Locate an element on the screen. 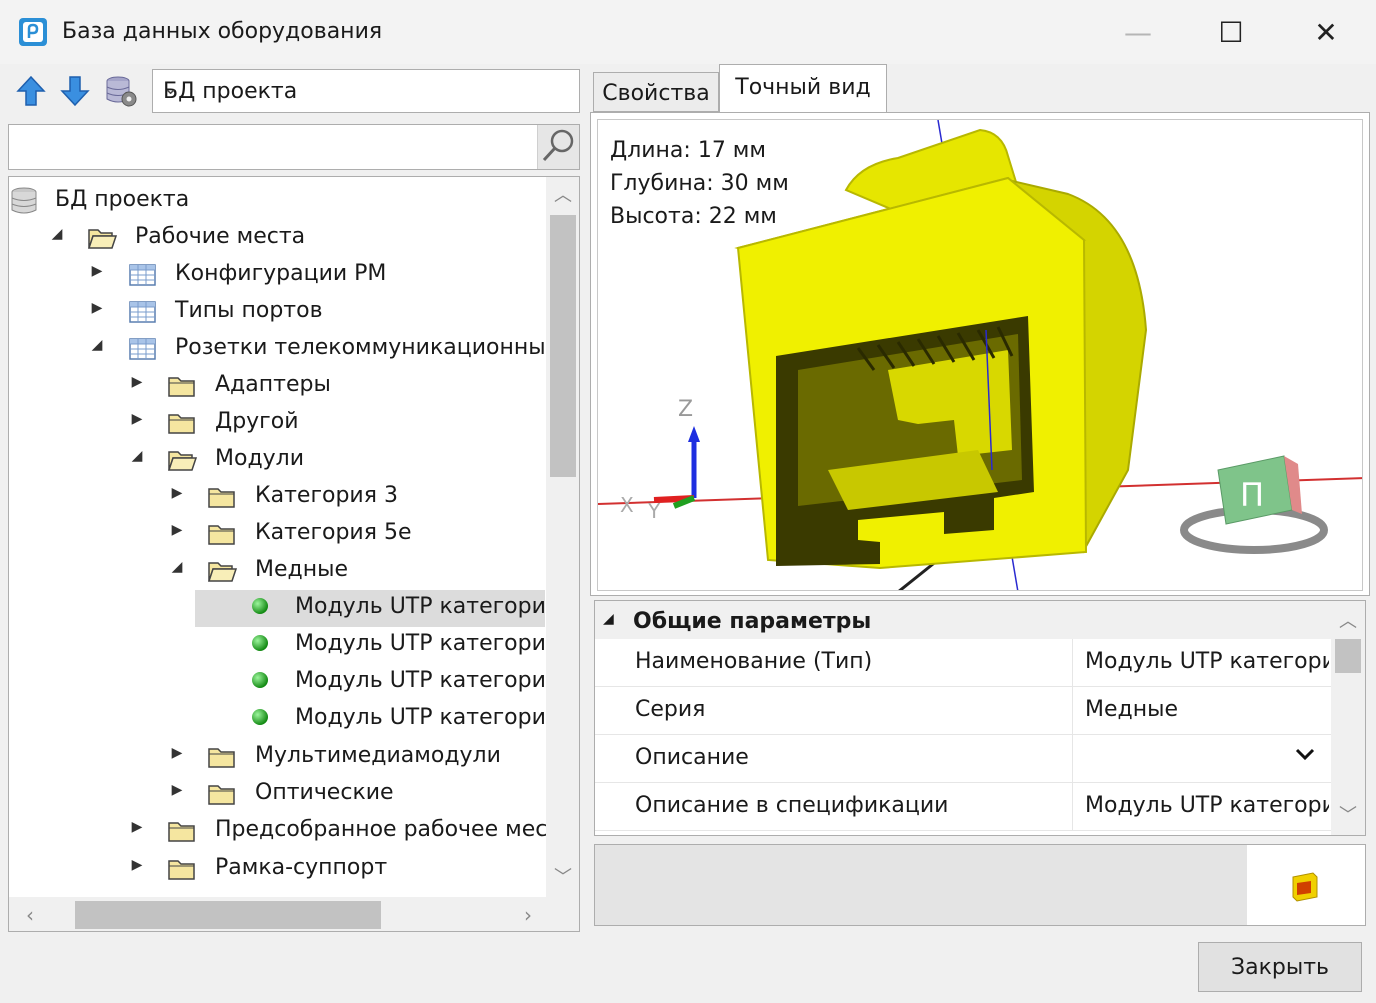  tree-hscrollbar-thumb is located at coordinates (228, 915).